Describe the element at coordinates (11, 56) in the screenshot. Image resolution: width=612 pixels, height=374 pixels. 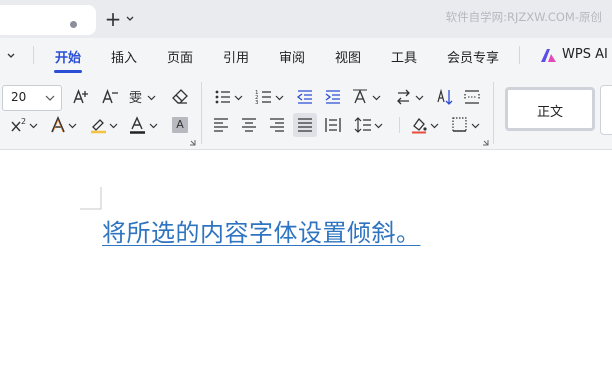
I see `collapse-chevron-icon` at that location.